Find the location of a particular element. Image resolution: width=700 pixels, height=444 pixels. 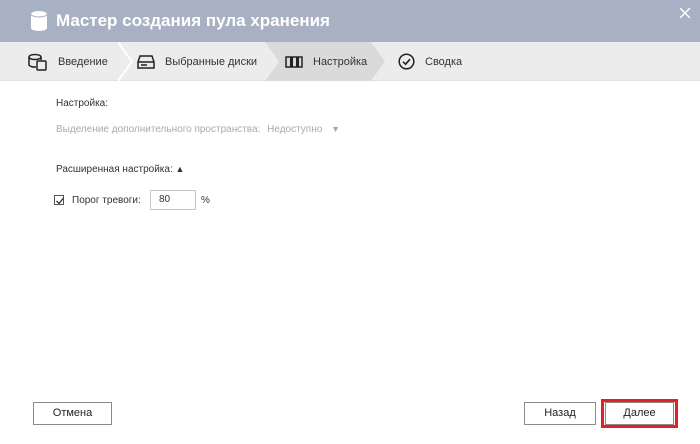

step-label: Введение is located at coordinates (83, 61).